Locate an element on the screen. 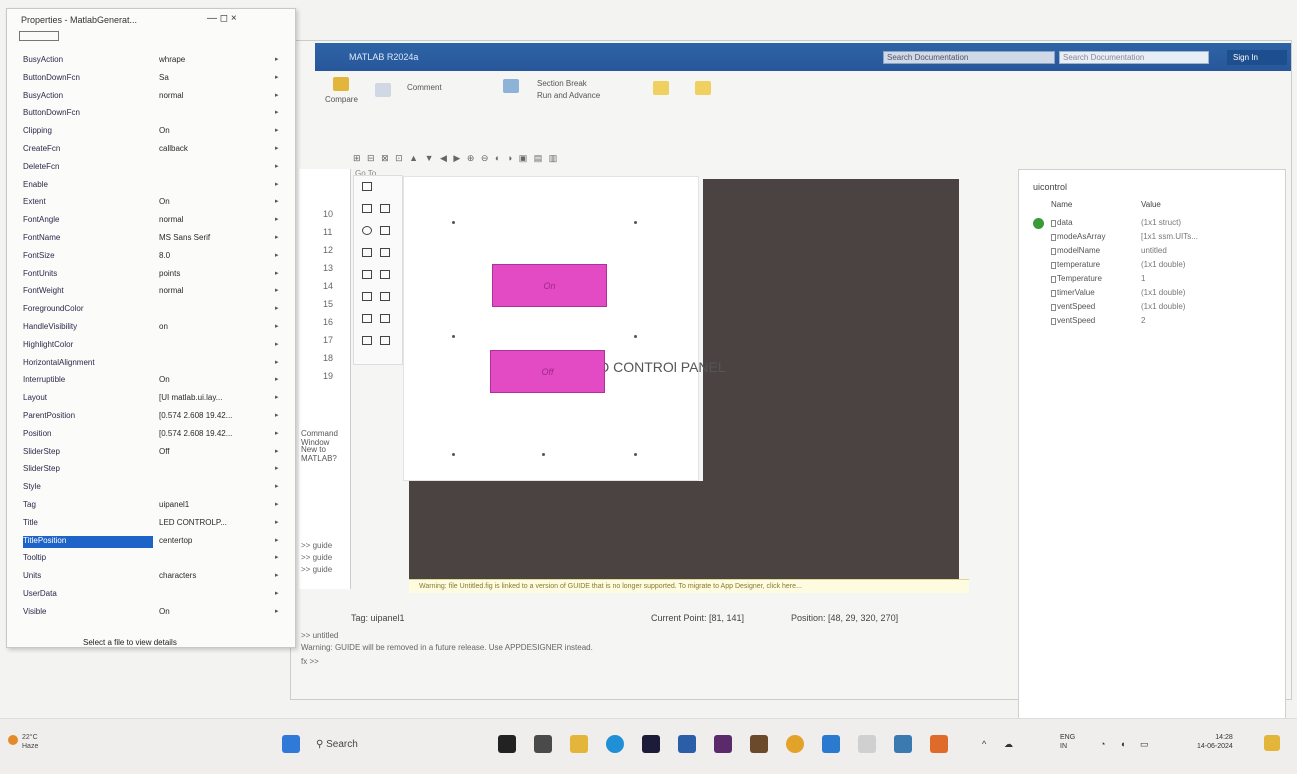 The image size is (1297, 774). language-indicator: ENG IN is located at coordinates (1067, 742).